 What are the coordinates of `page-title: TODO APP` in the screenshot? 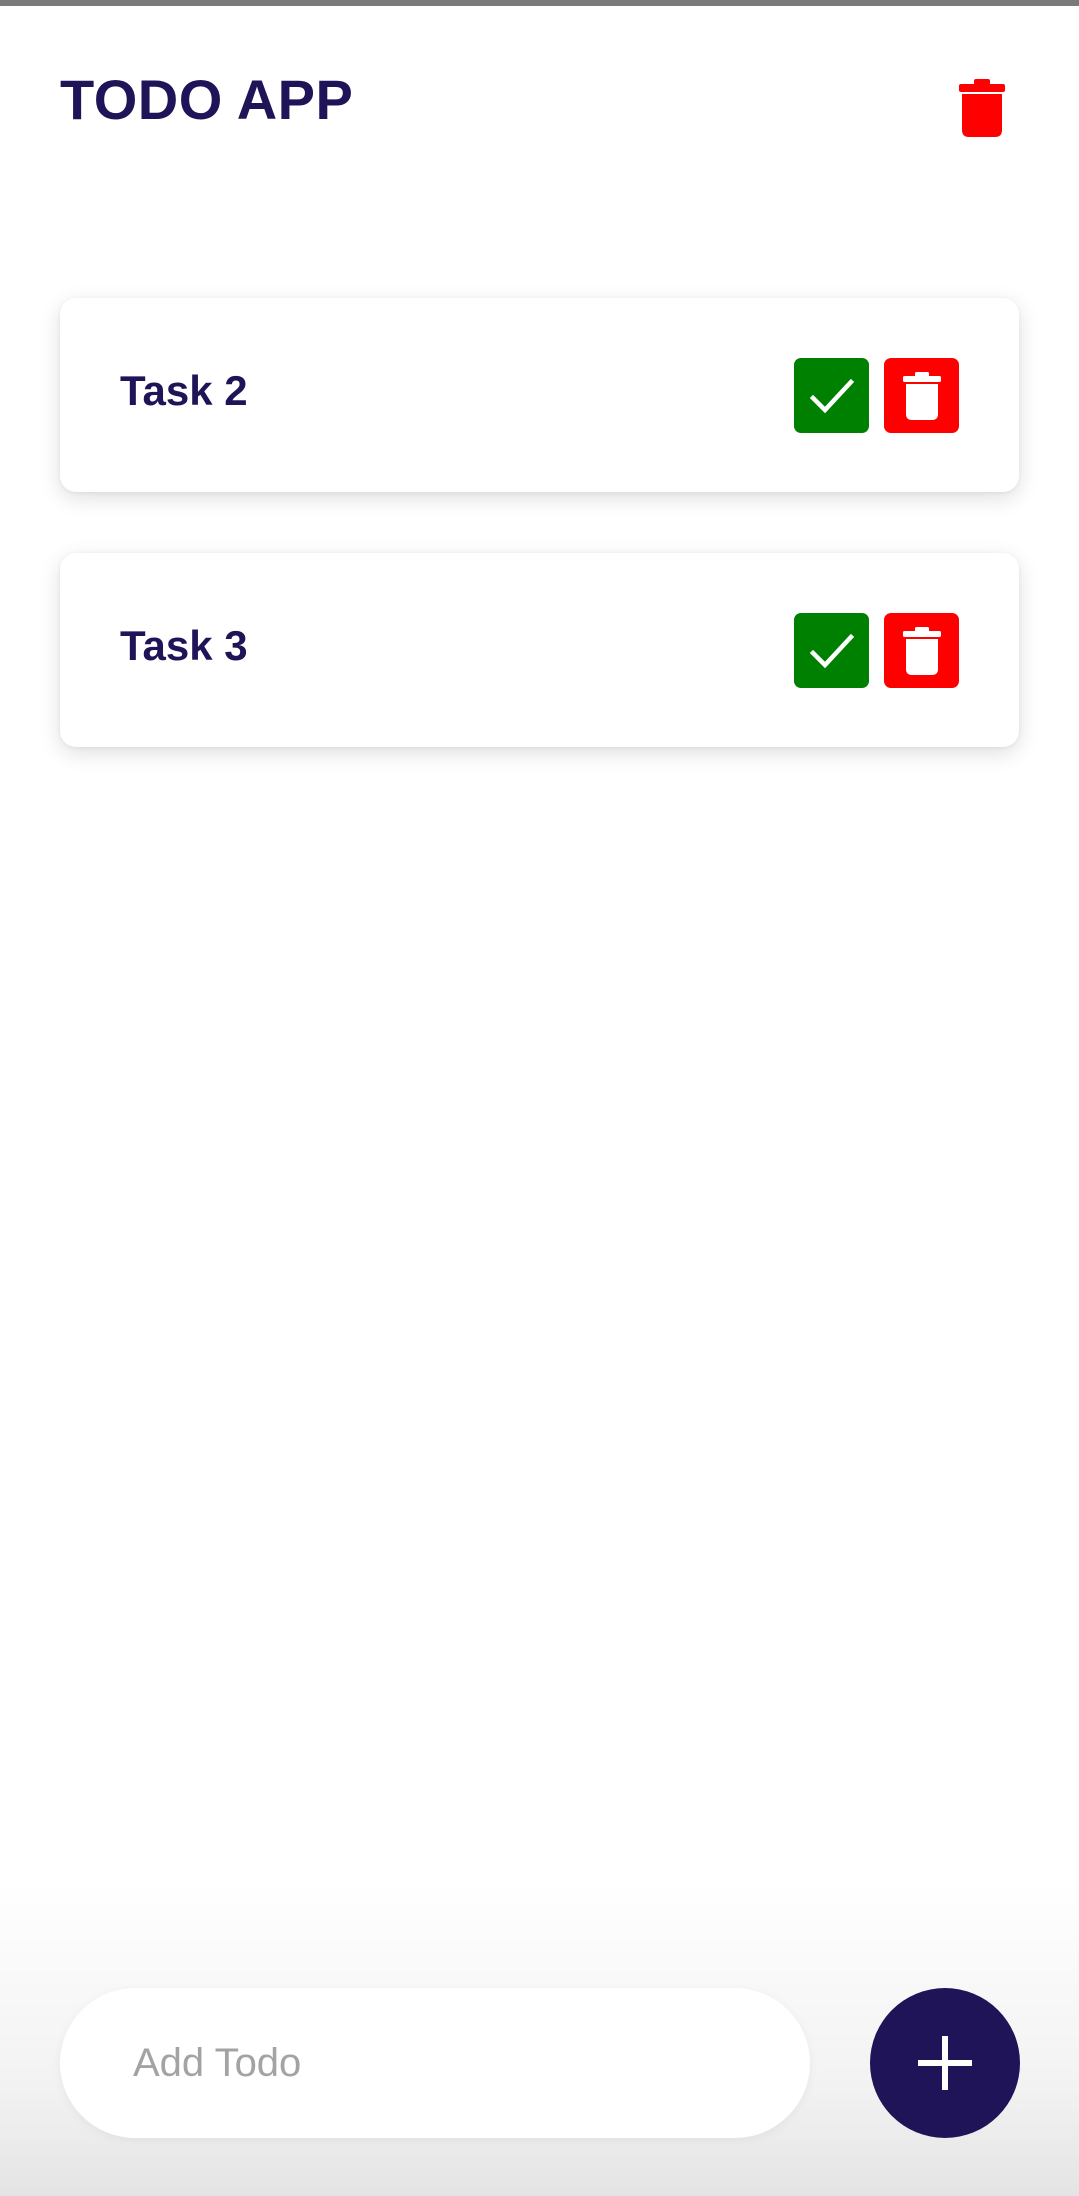 It's located at (207, 99).